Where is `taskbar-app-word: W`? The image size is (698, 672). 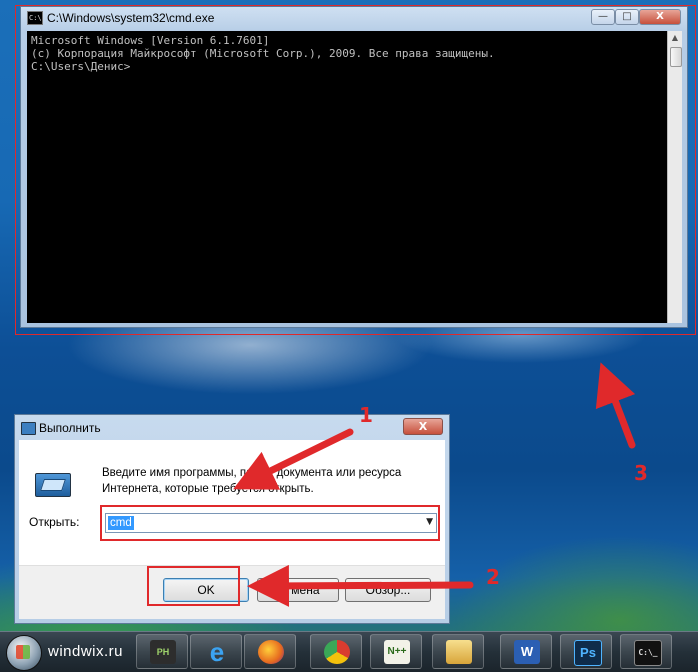 taskbar-app-word: W is located at coordinates (526, 651).